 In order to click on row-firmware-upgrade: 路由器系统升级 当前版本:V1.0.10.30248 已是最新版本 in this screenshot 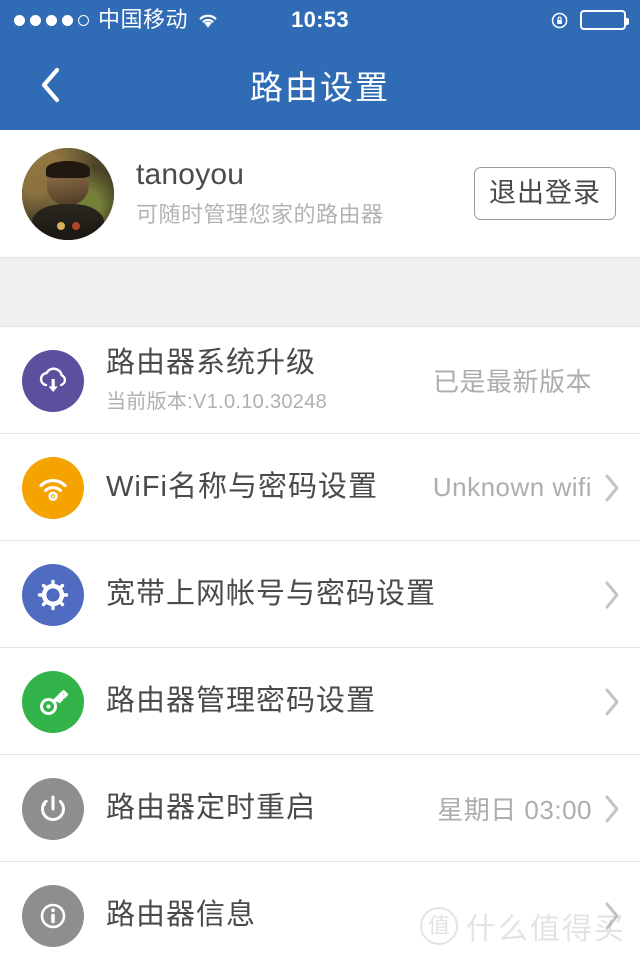, I will do `click(320, 380)`.